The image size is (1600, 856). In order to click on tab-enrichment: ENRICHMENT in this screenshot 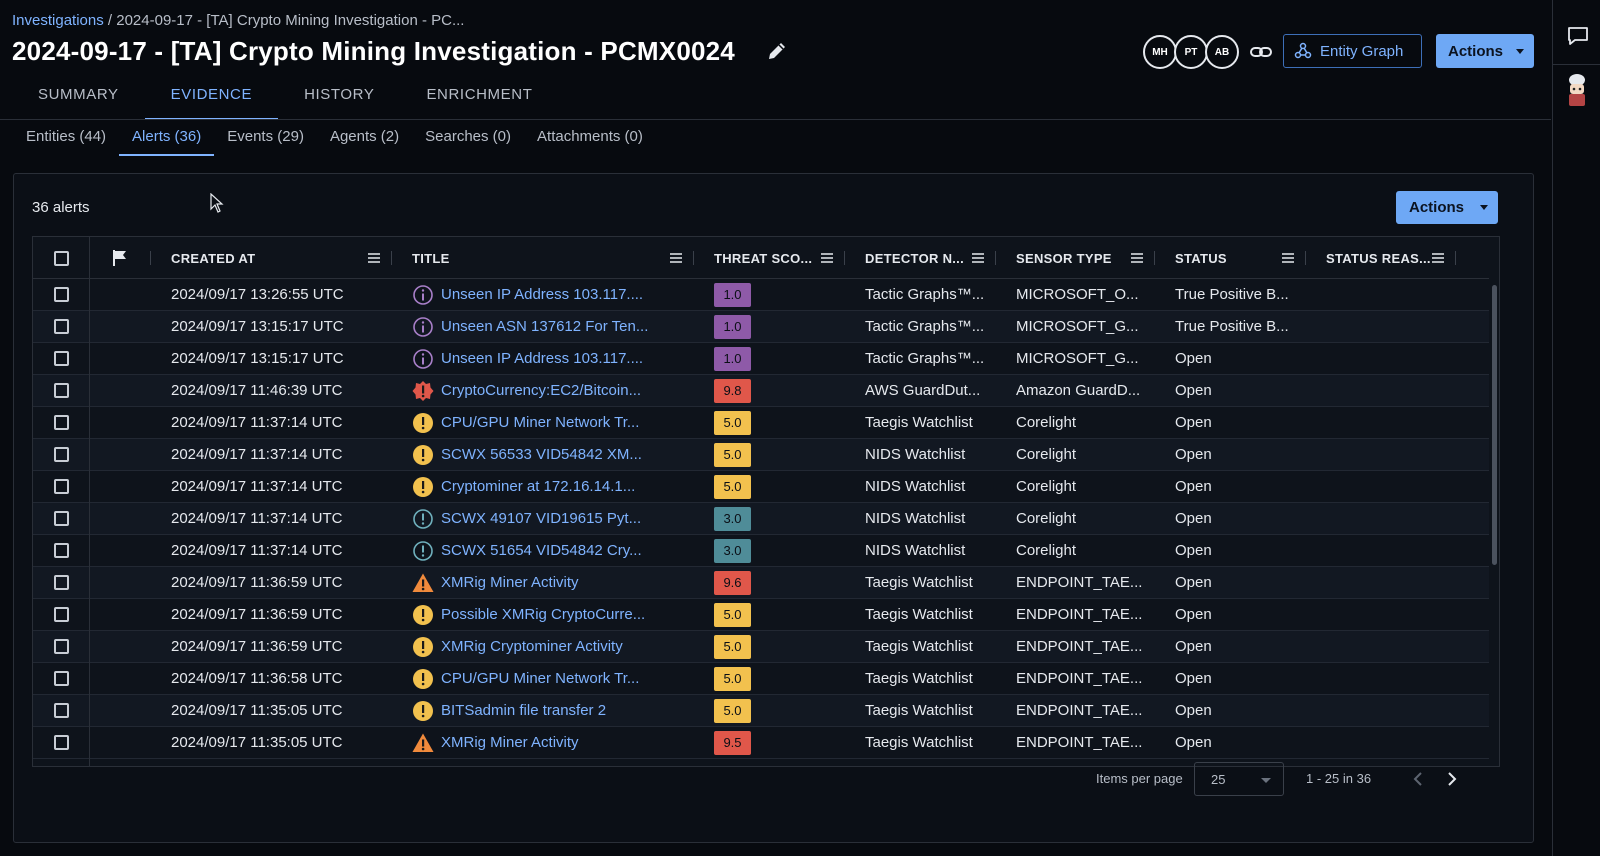, I will do `click(479, 101)`.